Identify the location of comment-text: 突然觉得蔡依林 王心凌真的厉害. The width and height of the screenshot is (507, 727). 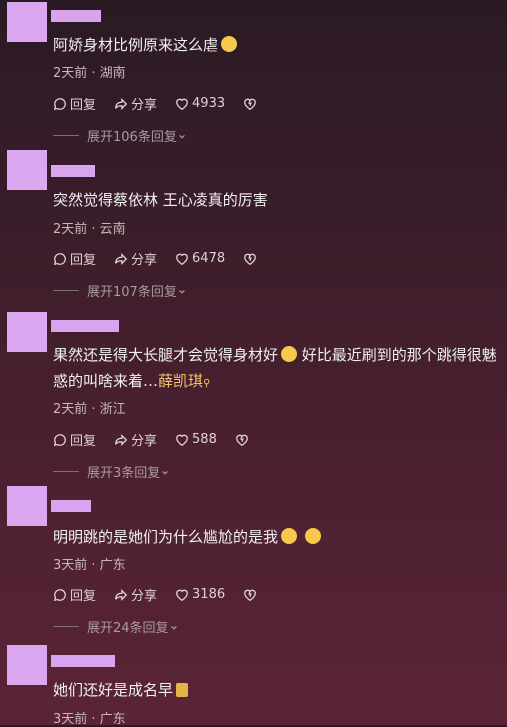
(160, 200).